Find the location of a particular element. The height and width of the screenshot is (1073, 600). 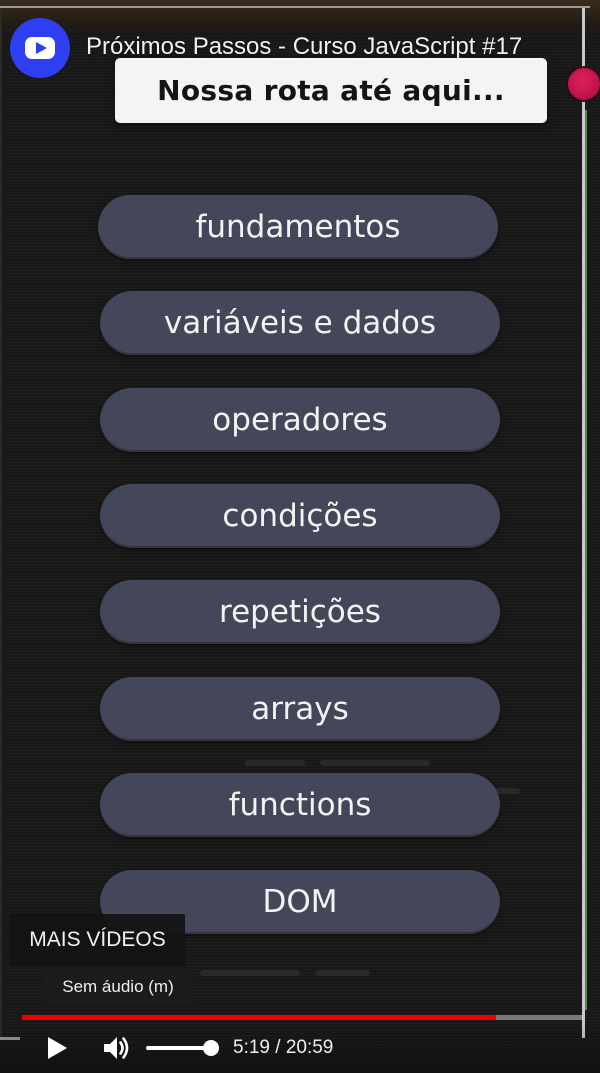

topic-pill: condições is located at coordinates (300, 516).